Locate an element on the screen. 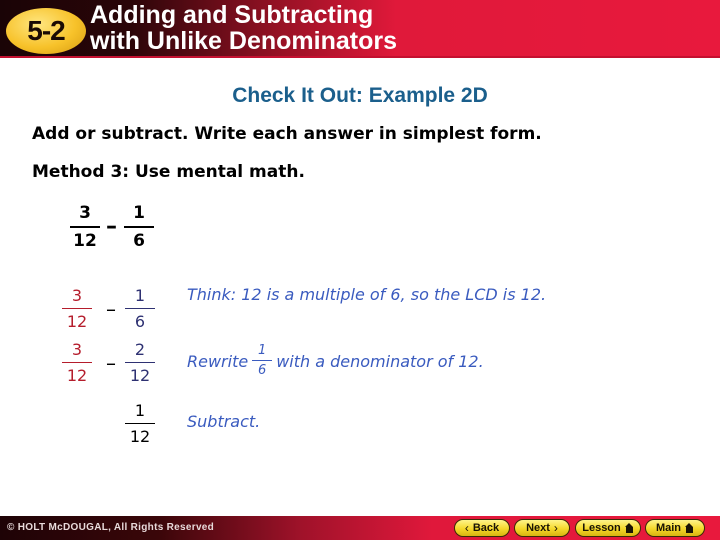  next-button: Next › is located at coordinates (542, 528).